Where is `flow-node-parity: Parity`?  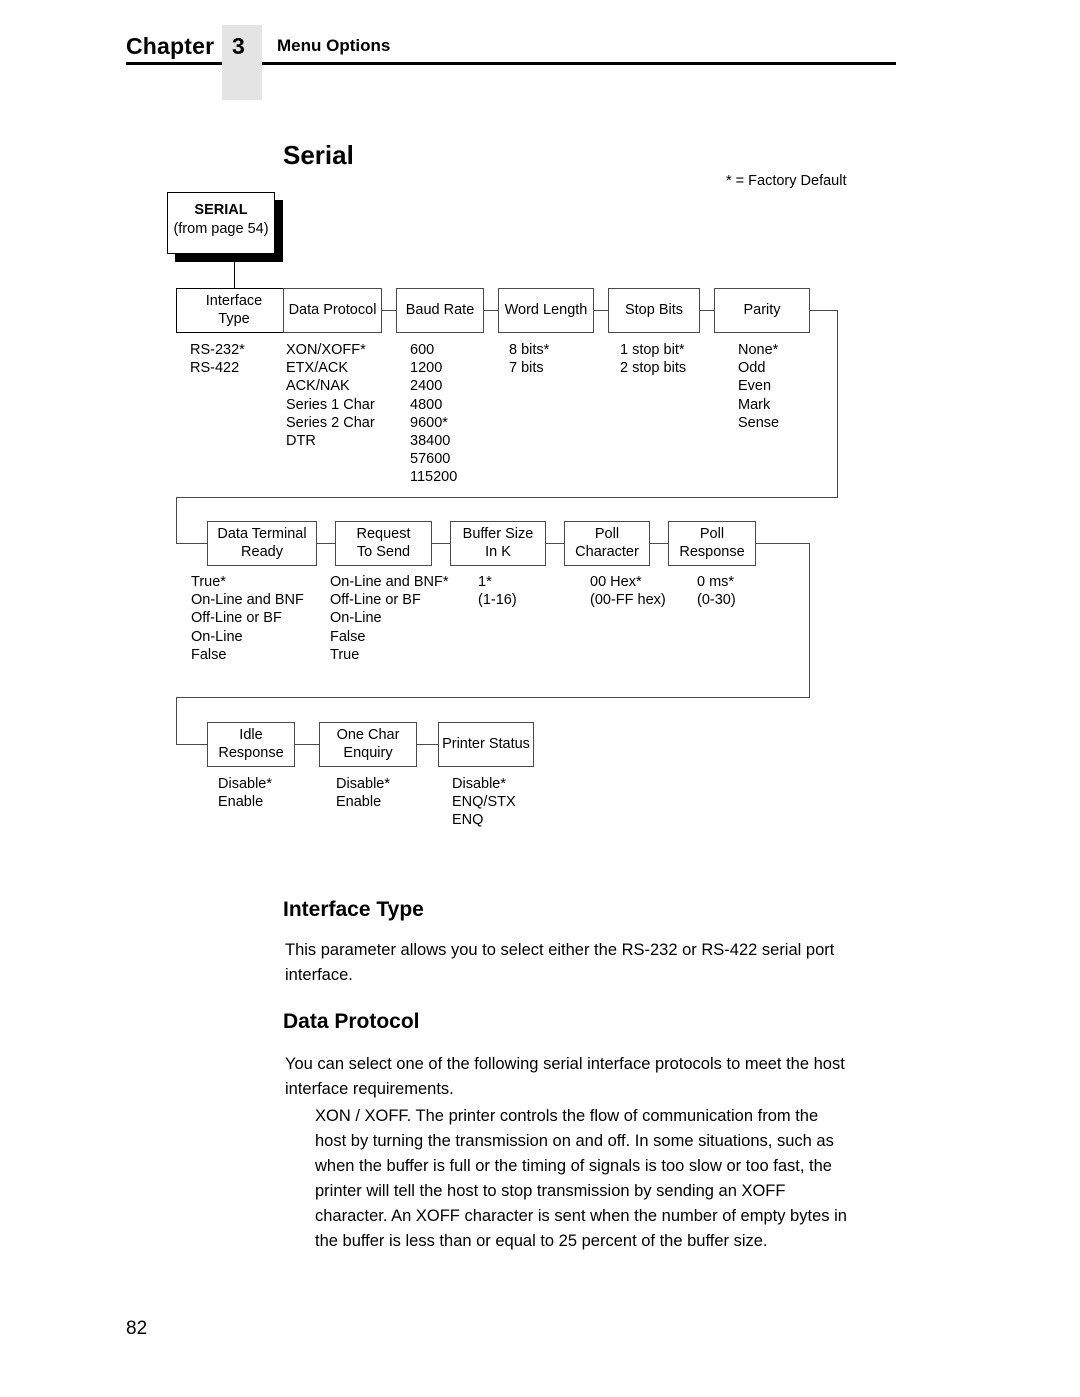
flow-node-parity: Parity is located at coordinates (762, 310).